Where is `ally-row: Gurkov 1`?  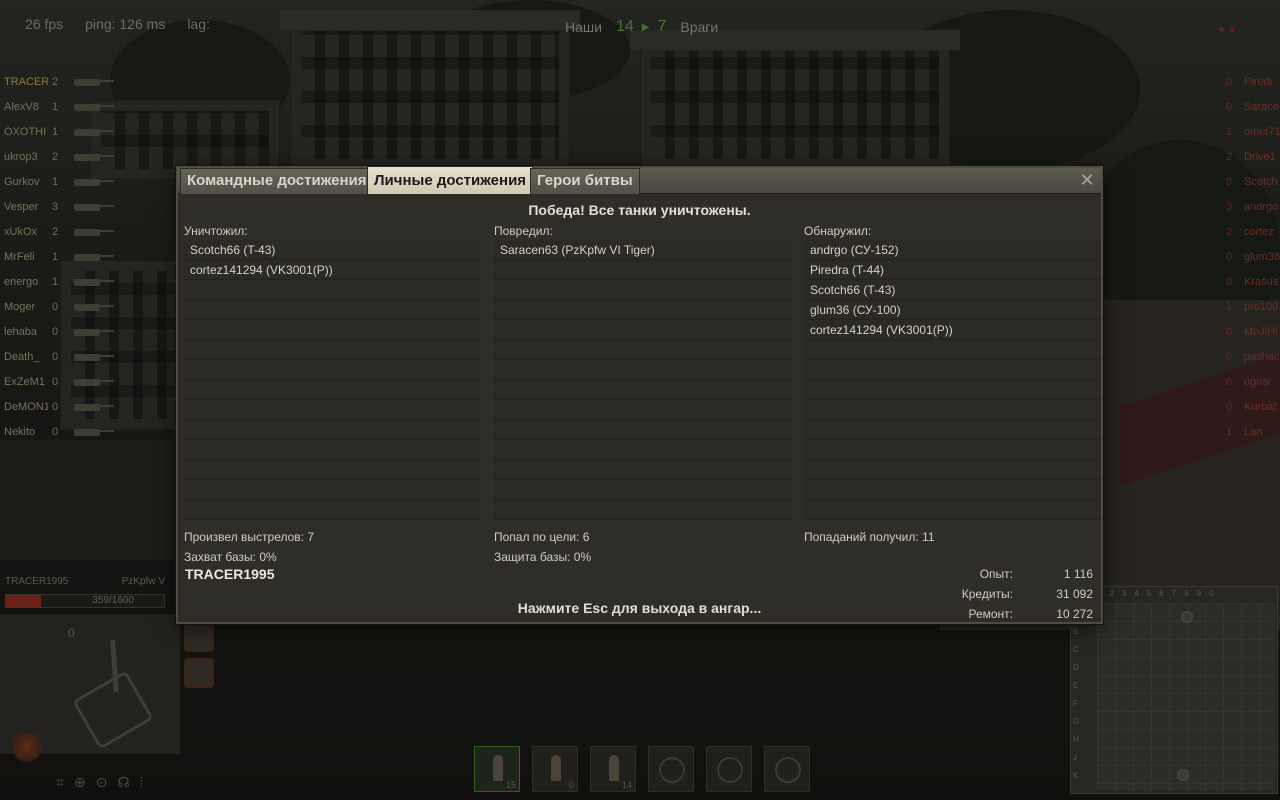 ally-row: Gurkov 1 is located at coordinates (64, 181).